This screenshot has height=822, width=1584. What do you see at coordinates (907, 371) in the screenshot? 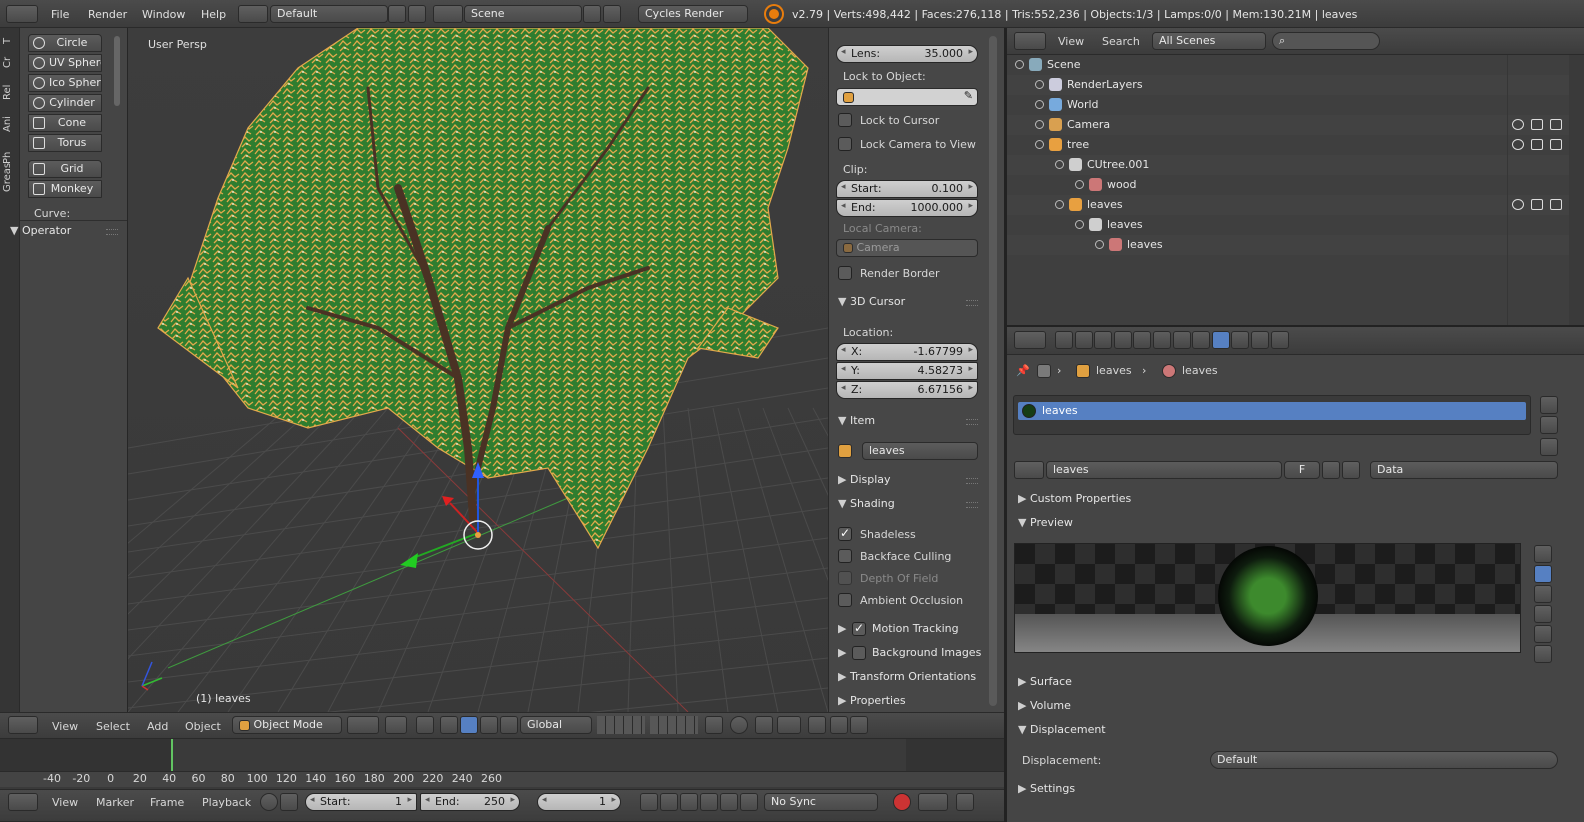
I see `cursor-y-field: Y:4.58273` at bounding box center [907, 371].